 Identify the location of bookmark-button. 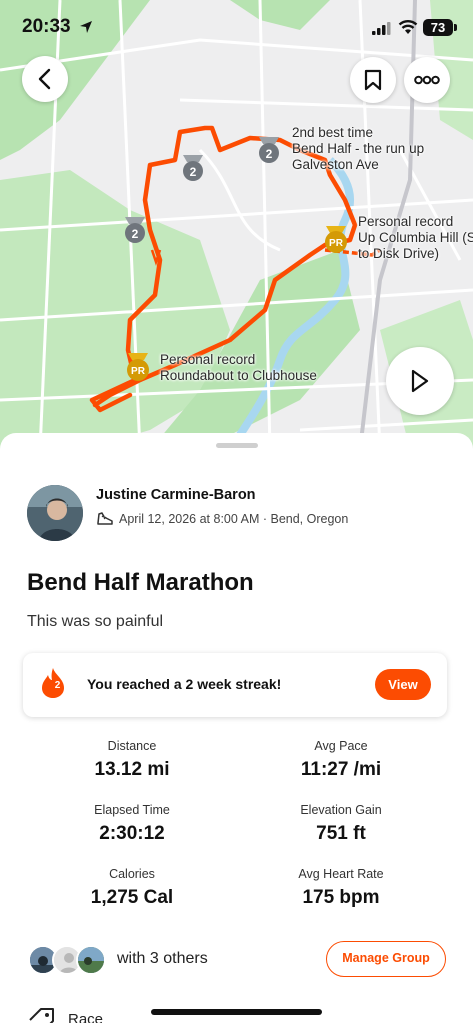
(373, 80).